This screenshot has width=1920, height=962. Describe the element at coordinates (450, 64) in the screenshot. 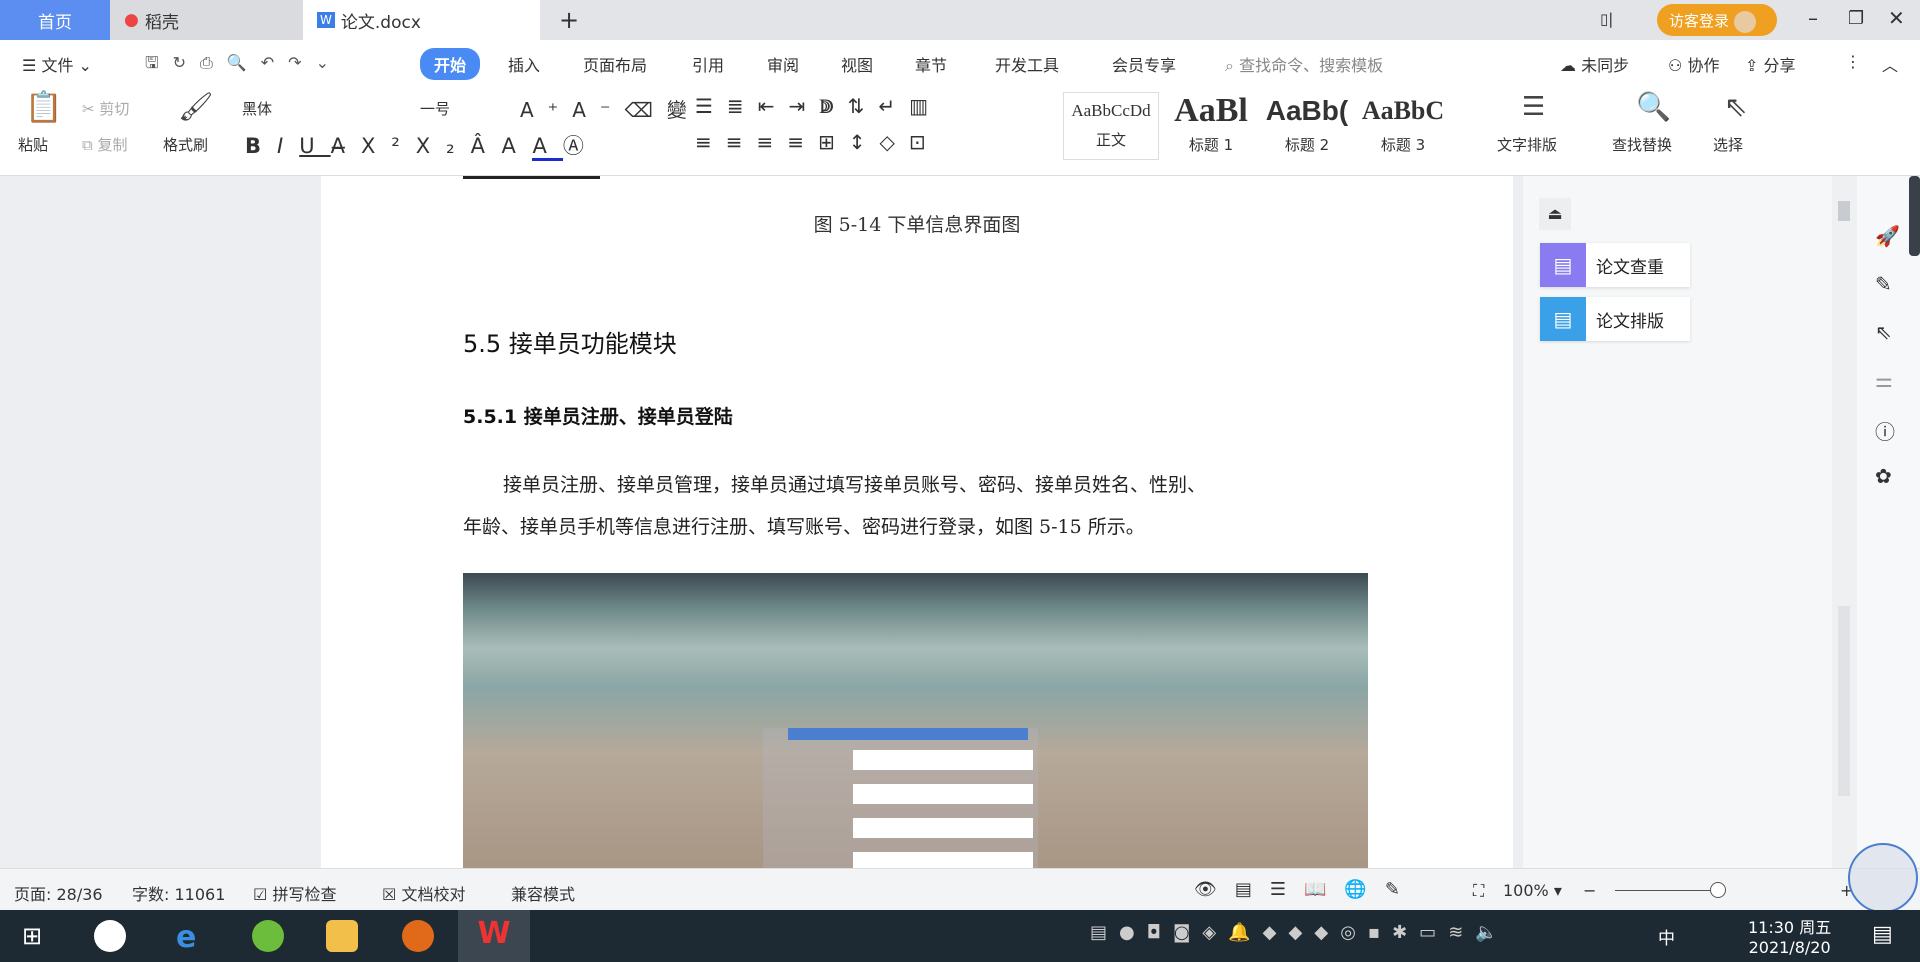

I see `tab-start: 开始` at that location.